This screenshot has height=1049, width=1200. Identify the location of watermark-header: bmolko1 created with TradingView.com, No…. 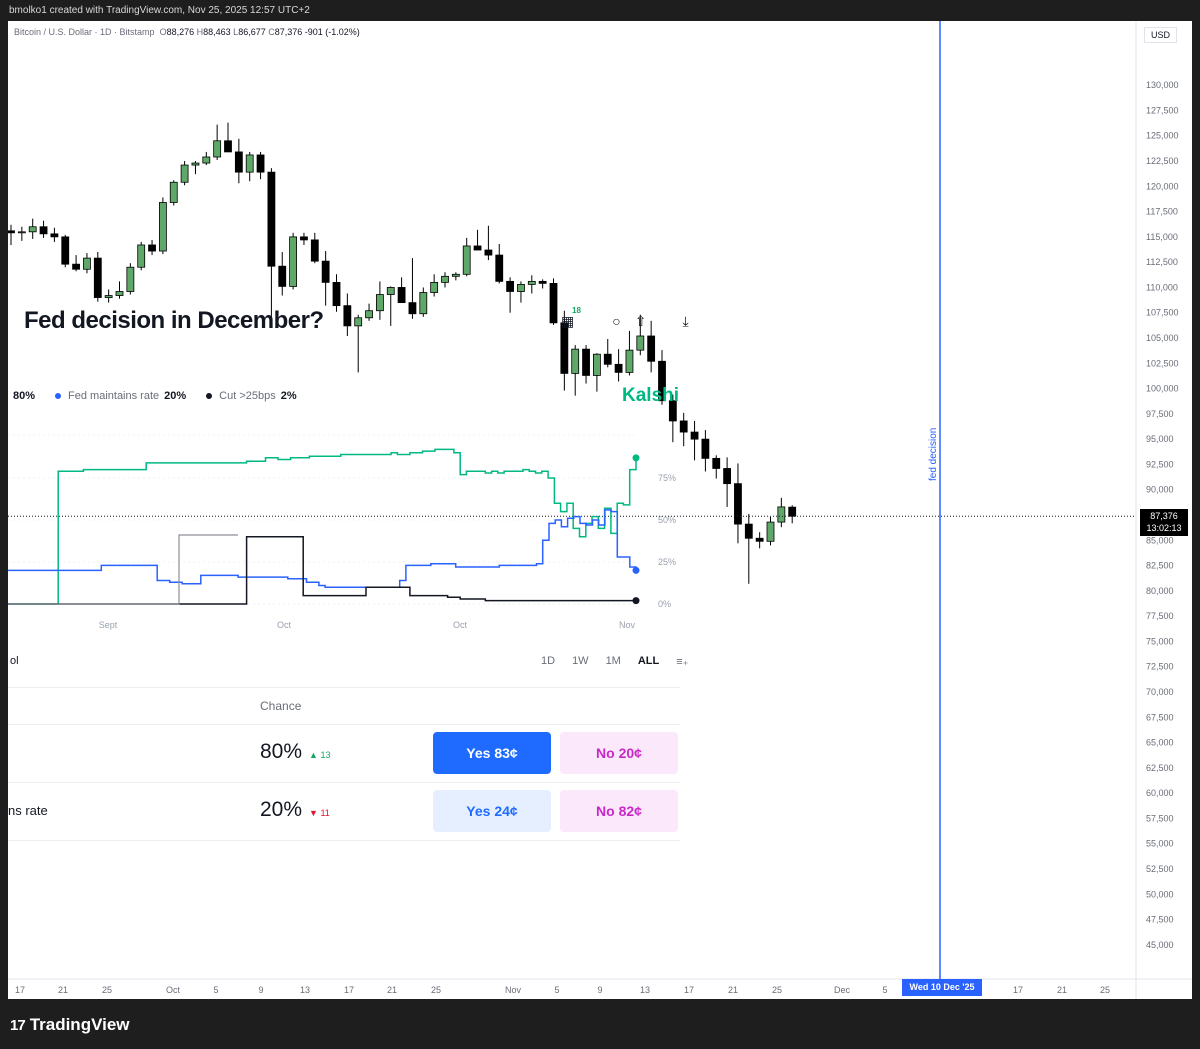
(600, 10).